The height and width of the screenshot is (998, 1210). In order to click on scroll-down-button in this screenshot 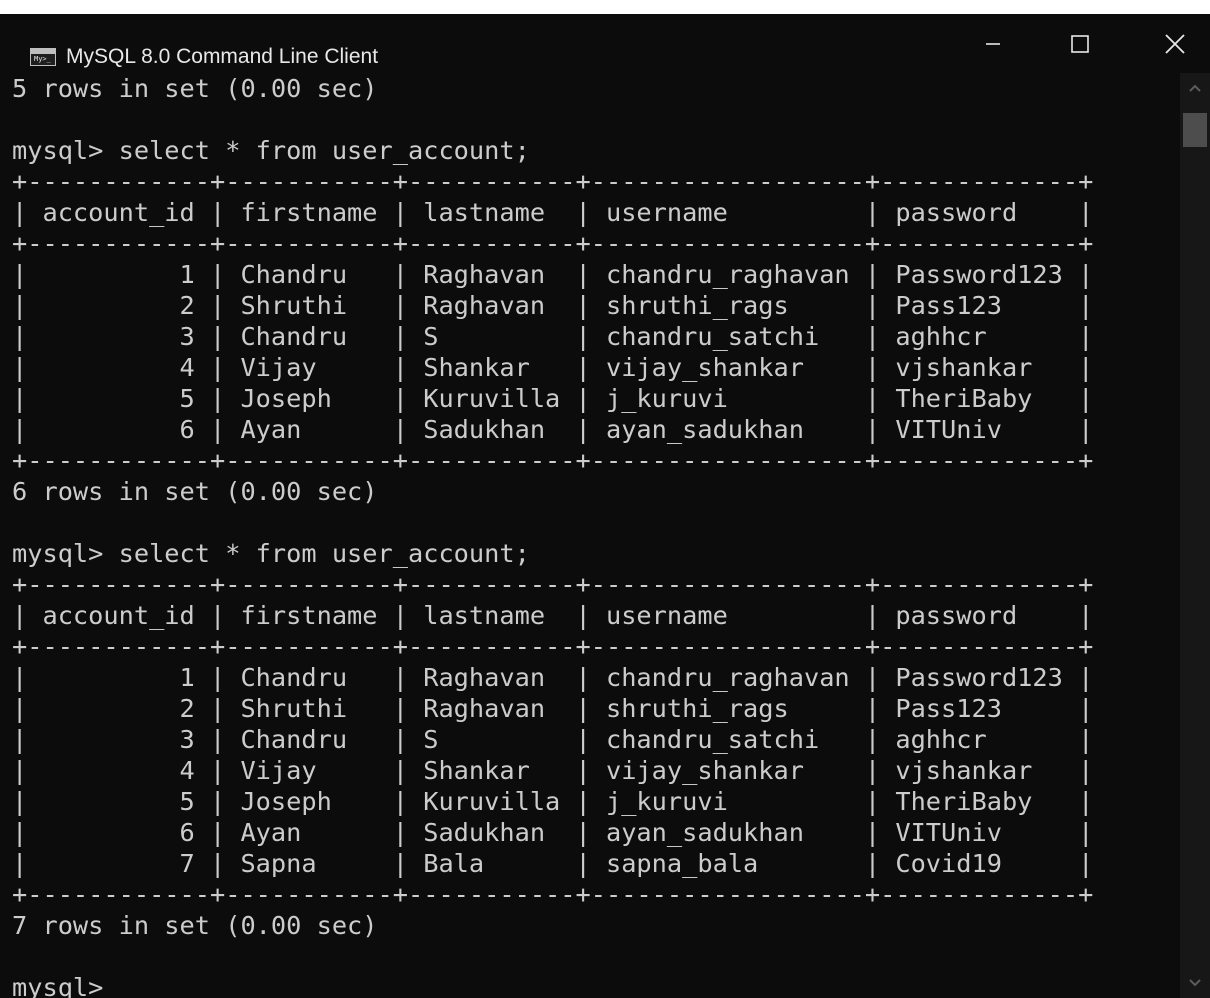, I will do `click(1195, 983)`.